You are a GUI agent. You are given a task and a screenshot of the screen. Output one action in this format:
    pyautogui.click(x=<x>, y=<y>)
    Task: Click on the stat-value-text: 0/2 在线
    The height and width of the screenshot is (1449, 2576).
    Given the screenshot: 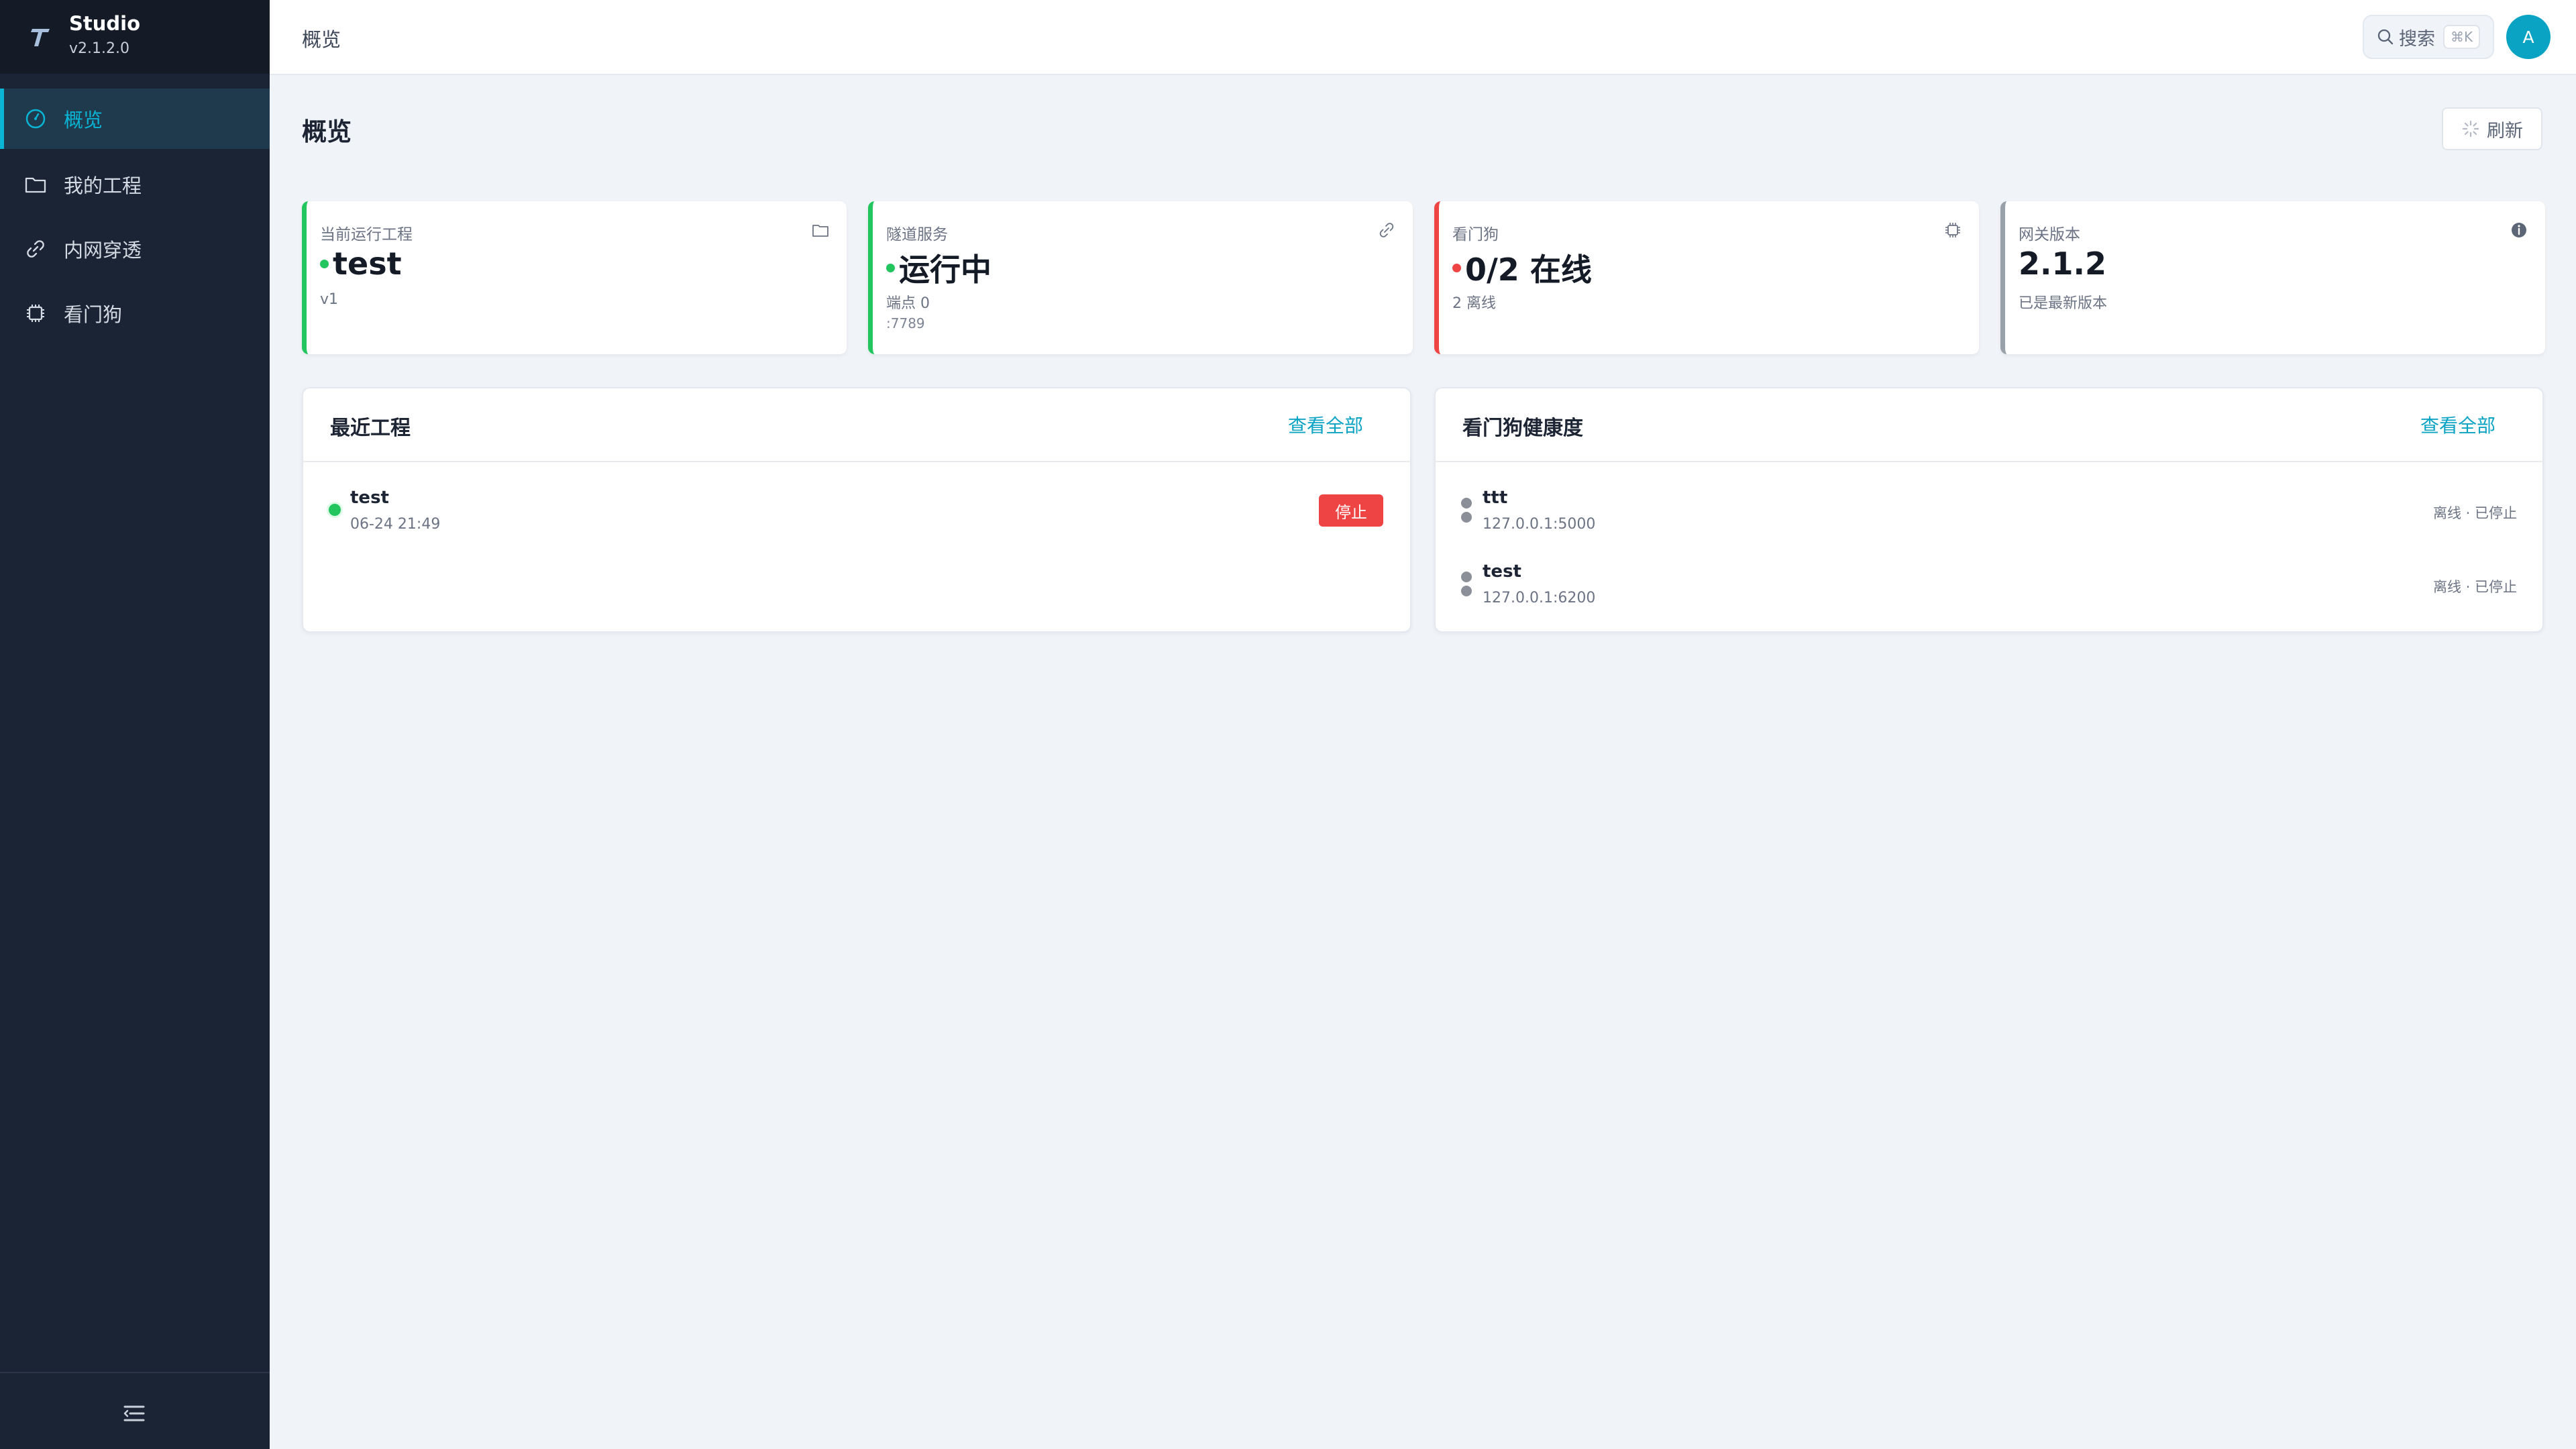 What is the action you would take?
    pyautogui.click(x=1528, y=270)
    